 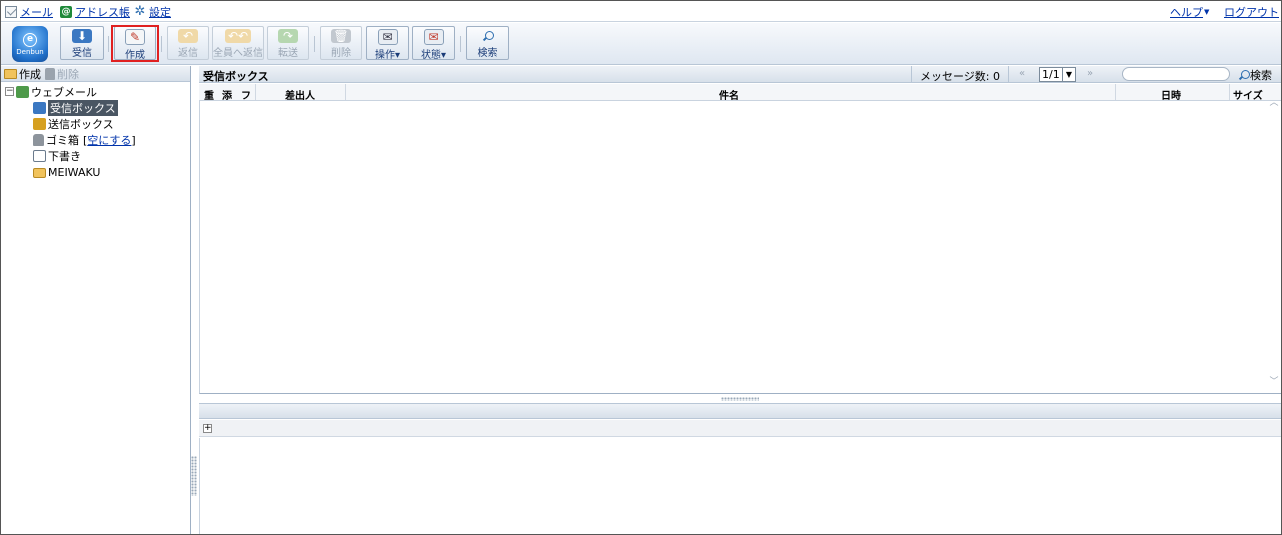 I want to click on message-count: メッセージ数: 0, so click(x=960, y=74).